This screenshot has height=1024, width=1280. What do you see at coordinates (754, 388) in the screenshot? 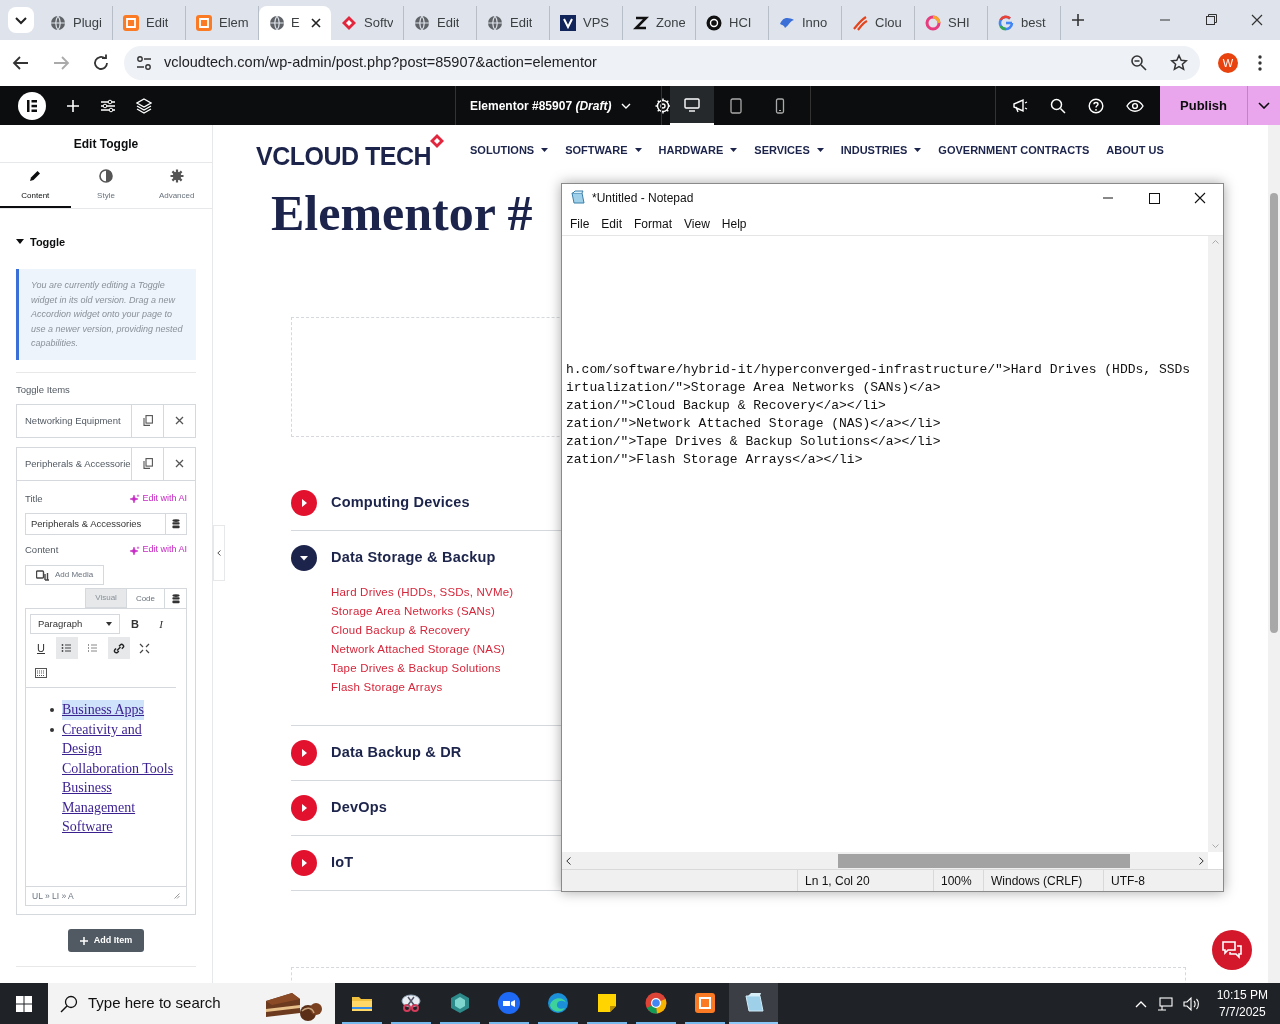
I see `text-line: irtualization/">Storage Area Networks (SANs)</a>` at bounding box center [754, 388].